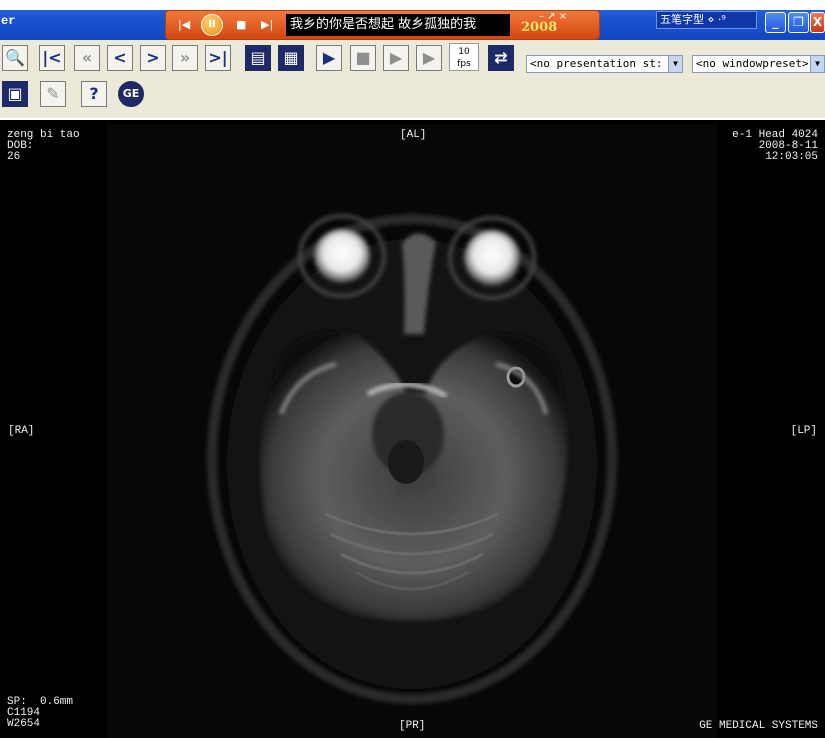  What do you see at coordinates (43, 146) in the screenshot?
I see `patient-info-overlay: zeng bi tao DOB: 26` at bounding box center [43, 146].